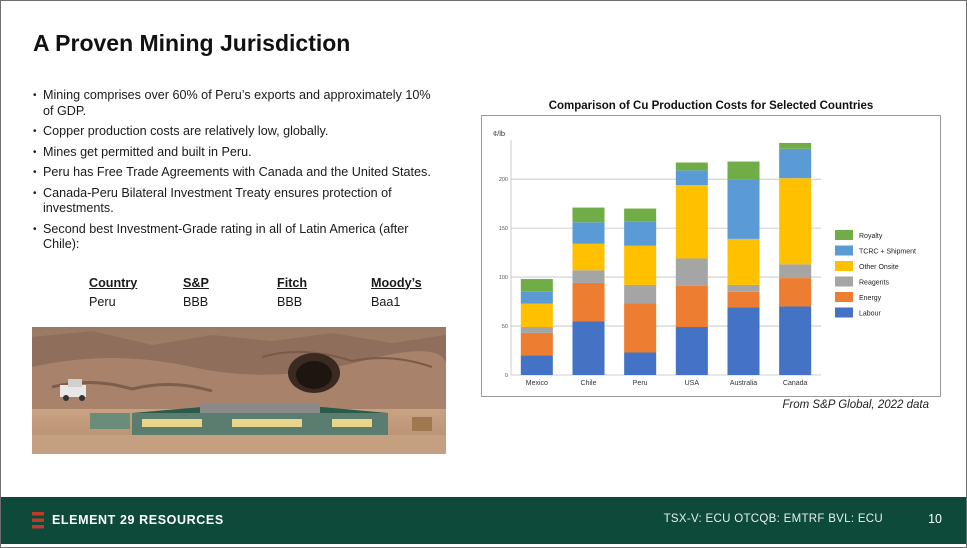  What do you see at coordinates (666, 277) in the screenshot?
I see `chart-grid` at bounding box center [666, 277].